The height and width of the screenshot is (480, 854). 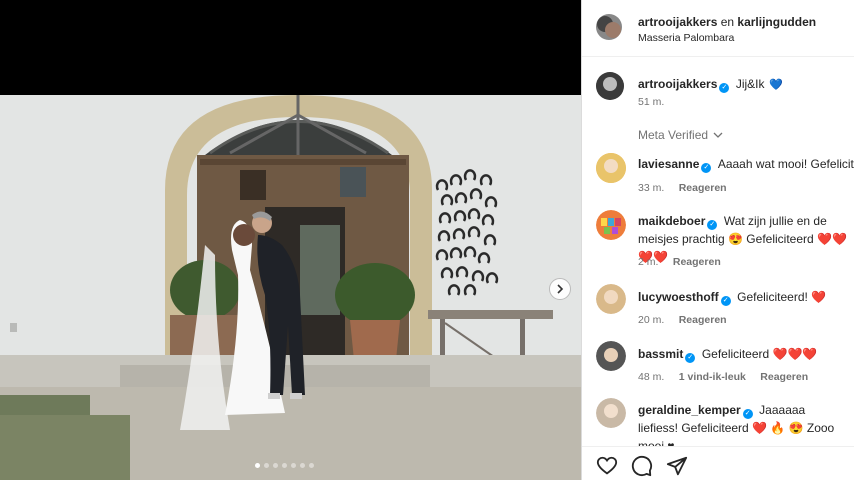 I want to click on comment-username: lucywoesthoff, so click(x=678, y=297).